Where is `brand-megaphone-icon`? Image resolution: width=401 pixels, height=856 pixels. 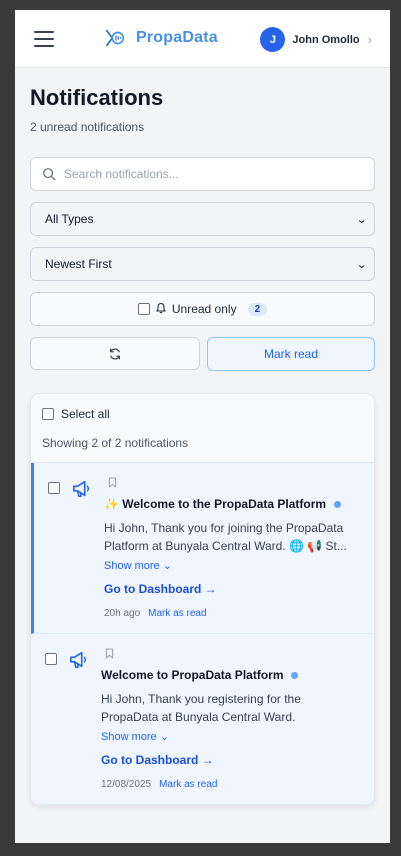 brand-megaphone-icon is located at coordinates (115, 38).